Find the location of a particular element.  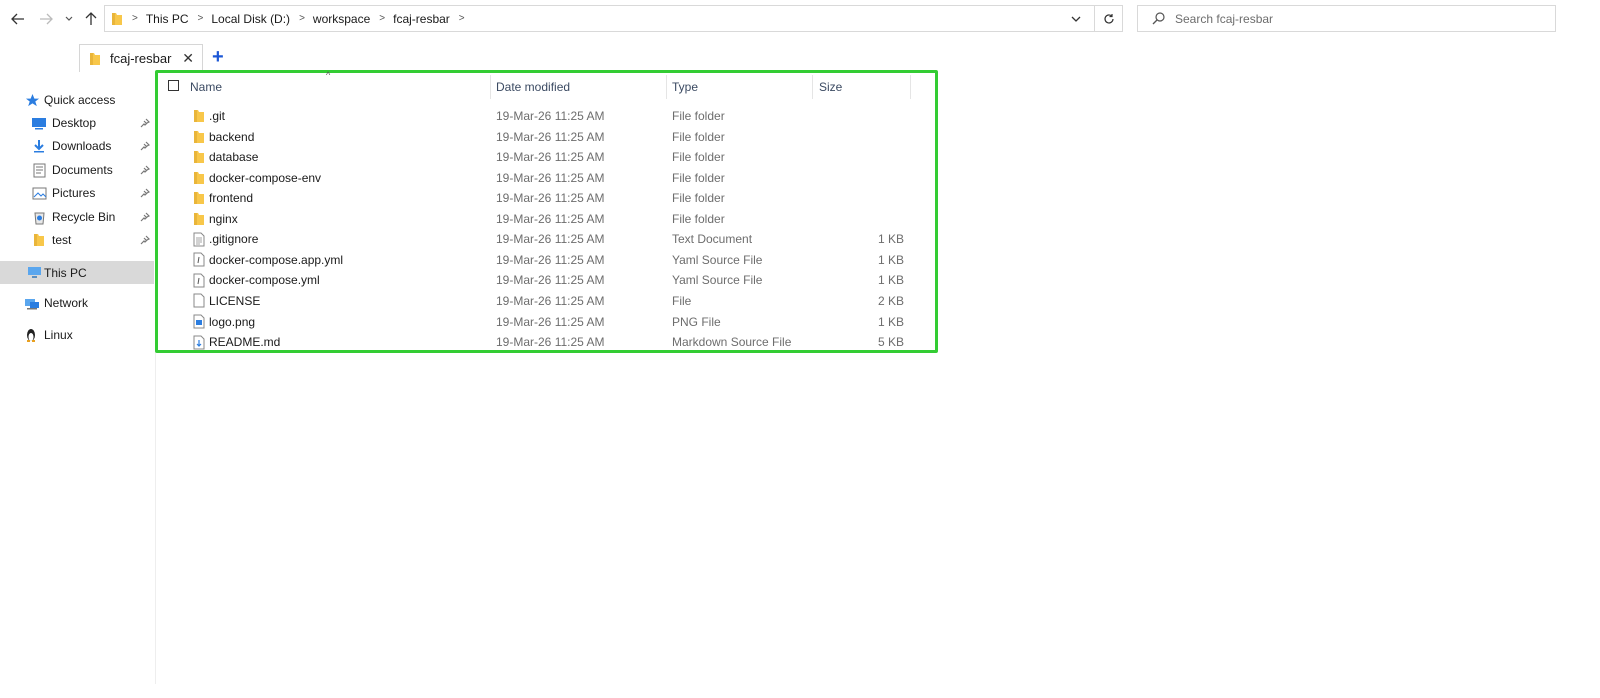

sidebar-label: Downloads is located at coordinates (82, 146).